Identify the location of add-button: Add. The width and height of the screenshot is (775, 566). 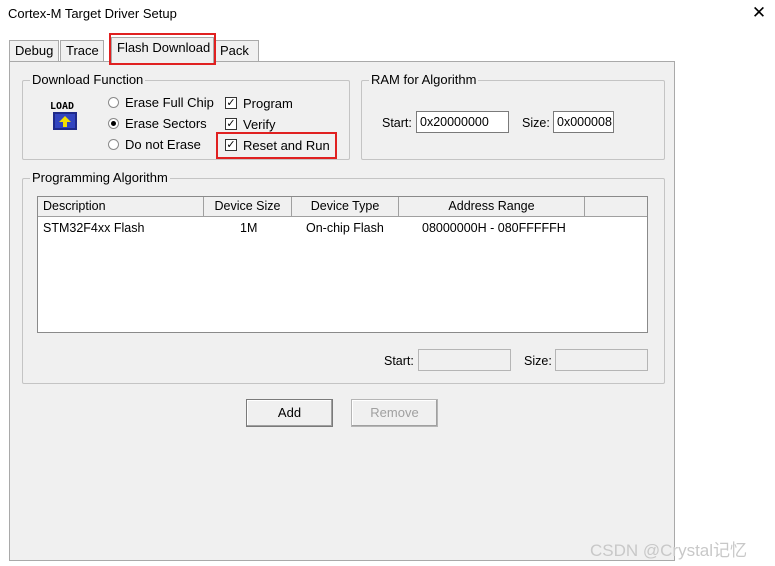
(289, 413).